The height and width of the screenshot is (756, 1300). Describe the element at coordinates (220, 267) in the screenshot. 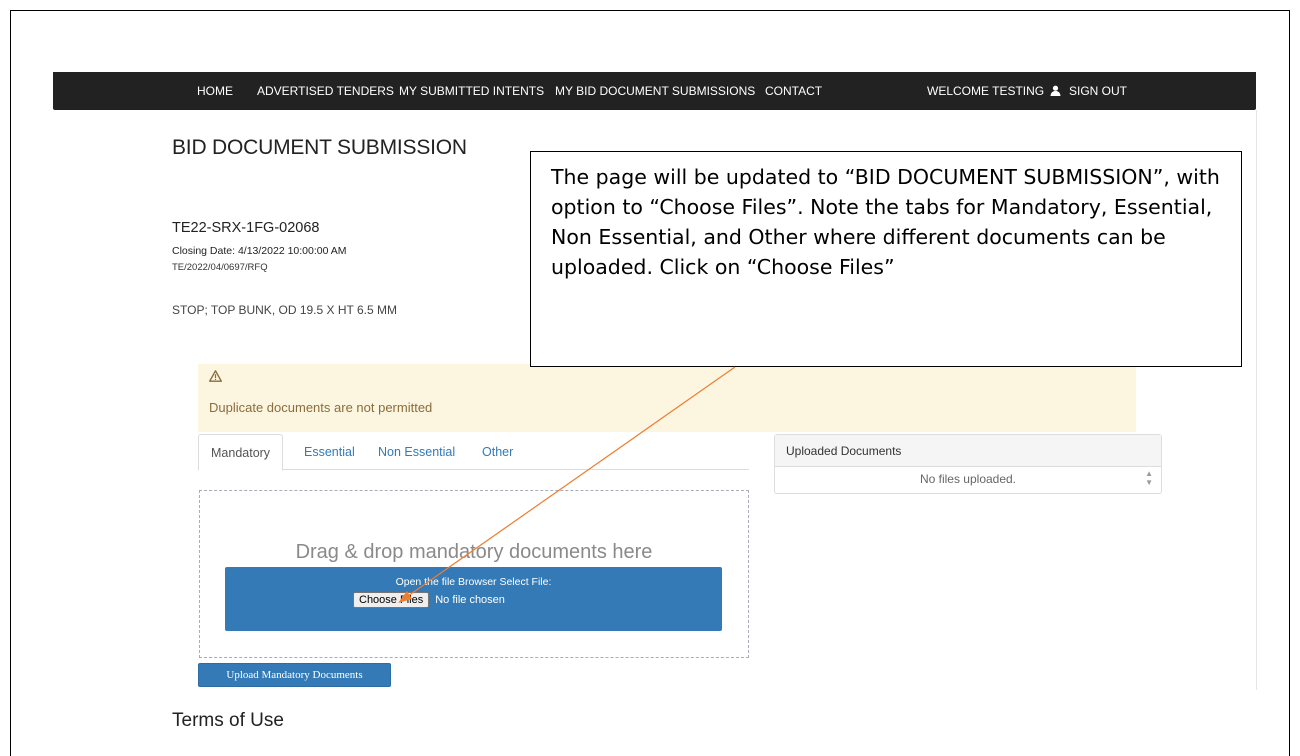

I see `tender-reference: TE/2022/04/0697/RFQ` at that location.